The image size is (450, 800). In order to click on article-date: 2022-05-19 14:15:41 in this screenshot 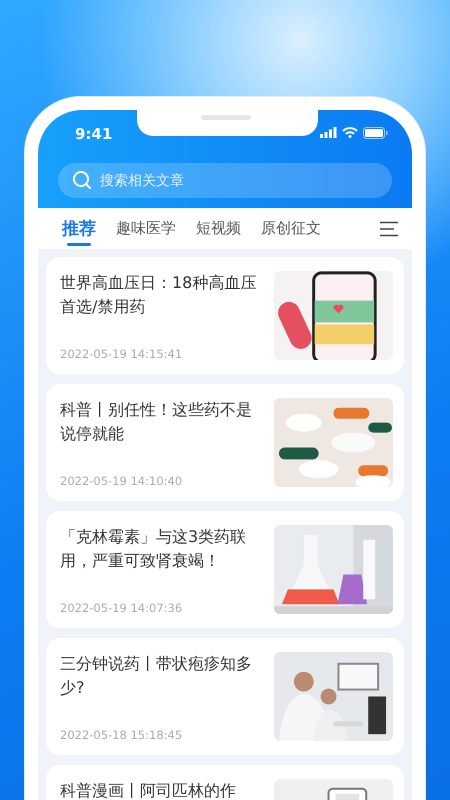, I will do `click(122, 354)`.